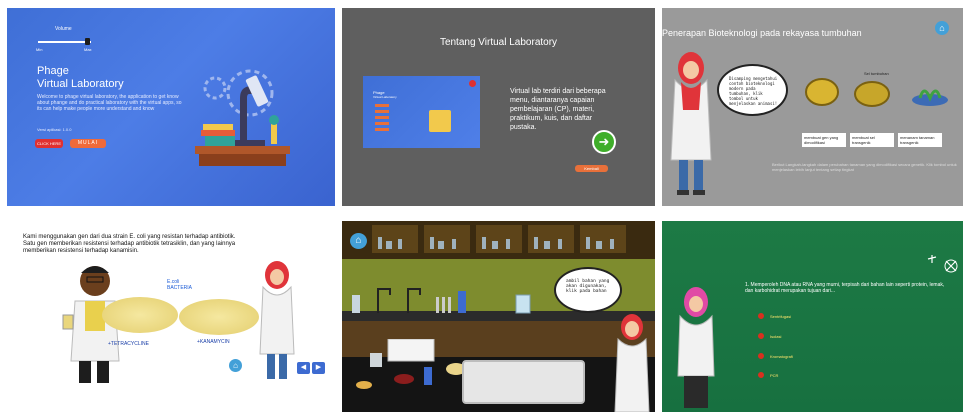  What do you see at coordinates (781, 356) in the screenshot?
I see `option-label: Kromatografi` at bounding box center [781, 356].